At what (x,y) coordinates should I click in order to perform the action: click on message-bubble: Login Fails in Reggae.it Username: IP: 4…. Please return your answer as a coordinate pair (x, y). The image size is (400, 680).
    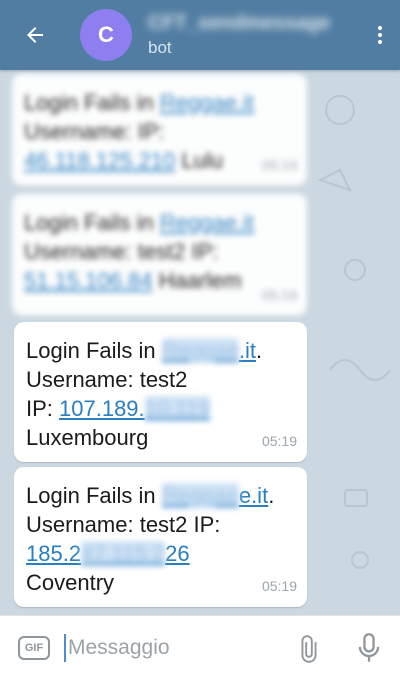
    Looking at the image, I should click on (159, 130).